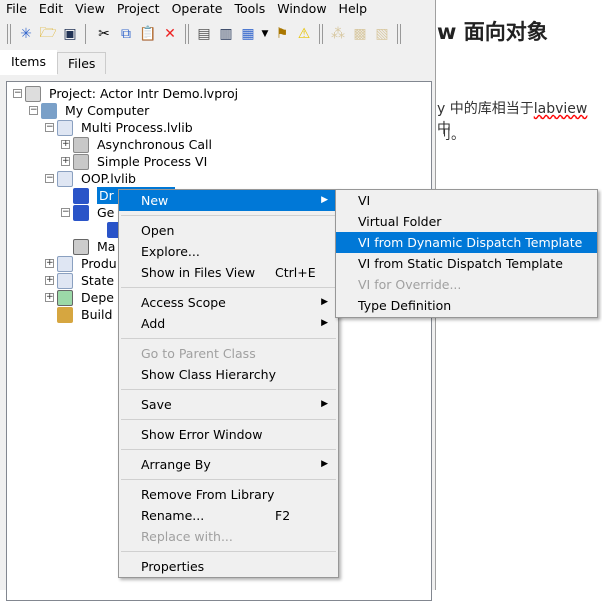  I want to click on menu-item-show-class-hierarchy: Show Class Hierarchy, so click(228, 374).